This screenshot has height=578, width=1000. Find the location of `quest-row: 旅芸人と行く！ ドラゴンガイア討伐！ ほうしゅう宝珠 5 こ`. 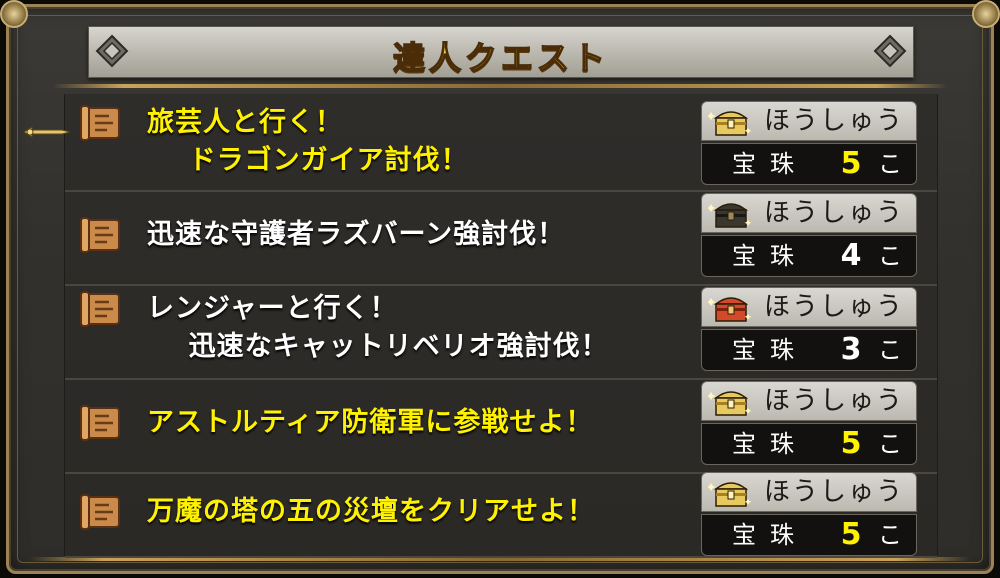

quest-row: 旅芸人と行く！ ドラゴンガイア討伐！ ほうしゅう宝珠 5 こ is located at coordinates (501, 145).